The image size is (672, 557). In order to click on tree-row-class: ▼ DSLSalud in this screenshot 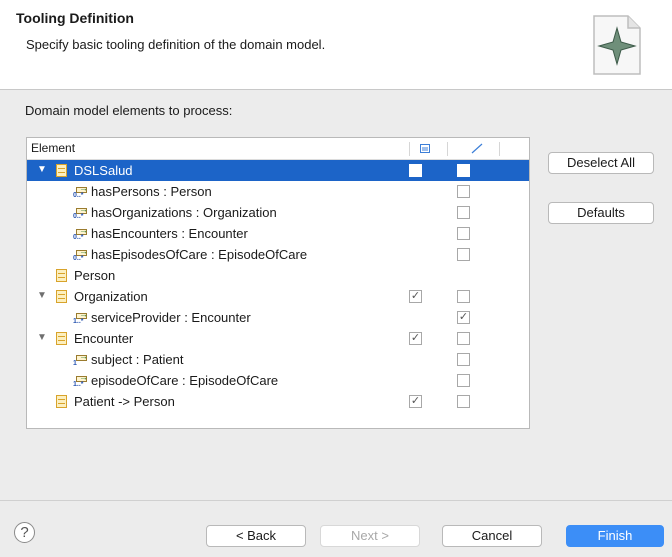, I will do `click(278, 170)`.